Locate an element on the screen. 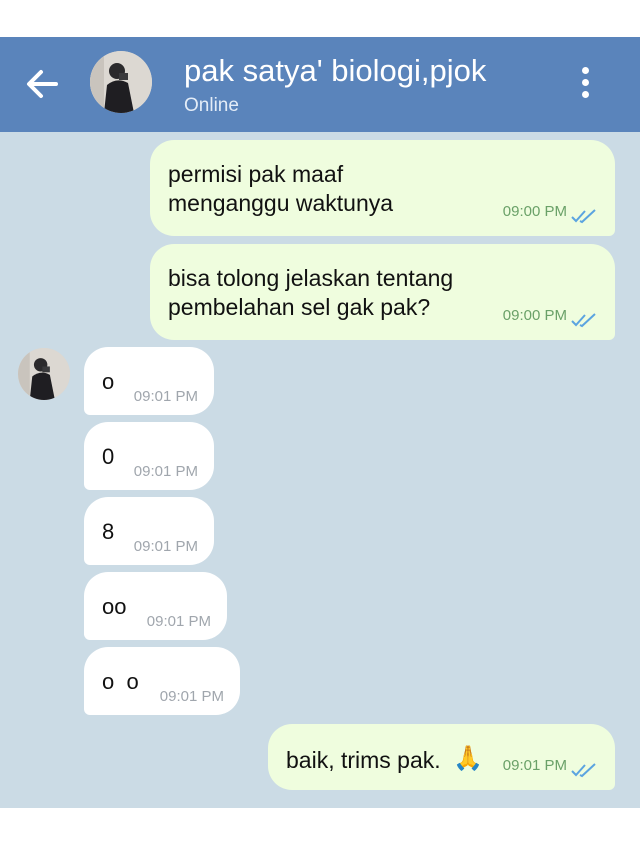  message-text-line: bisa tolong jelaskan tentang is located at coordinates (311, 278).